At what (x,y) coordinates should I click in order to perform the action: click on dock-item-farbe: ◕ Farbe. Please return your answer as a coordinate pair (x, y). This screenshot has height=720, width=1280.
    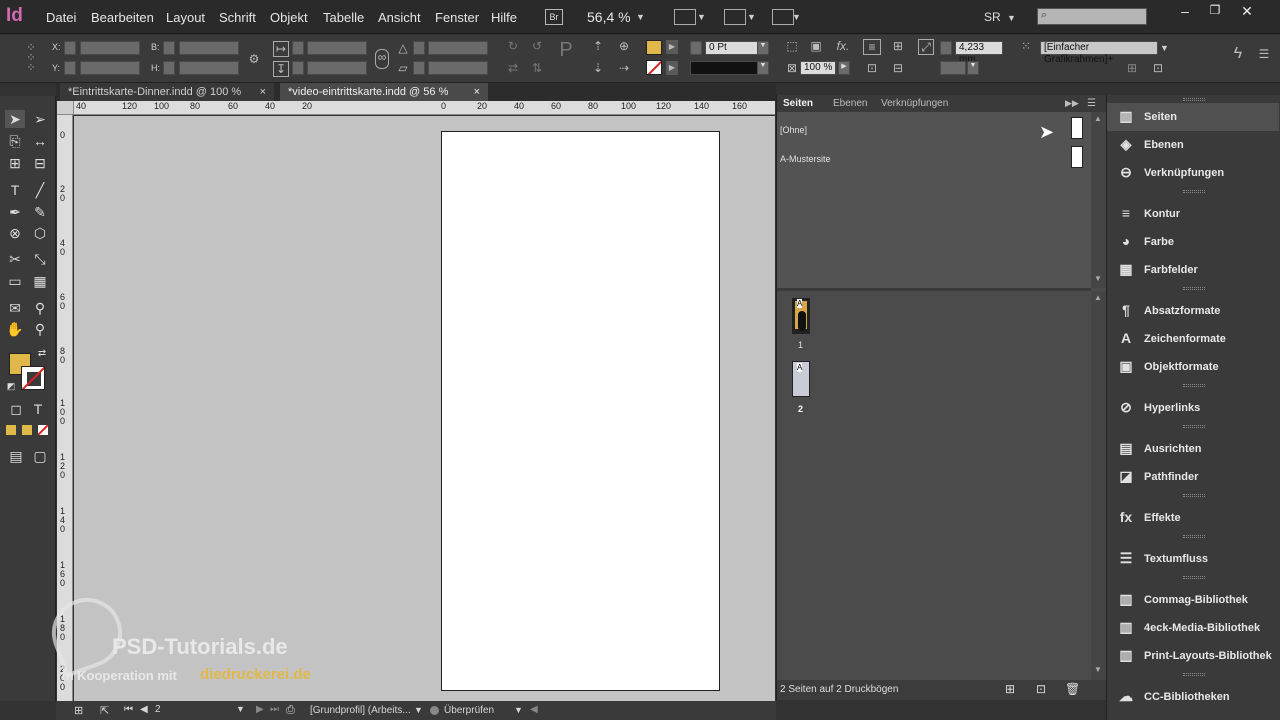
    Looking at the image, I should click on (1193, 242).